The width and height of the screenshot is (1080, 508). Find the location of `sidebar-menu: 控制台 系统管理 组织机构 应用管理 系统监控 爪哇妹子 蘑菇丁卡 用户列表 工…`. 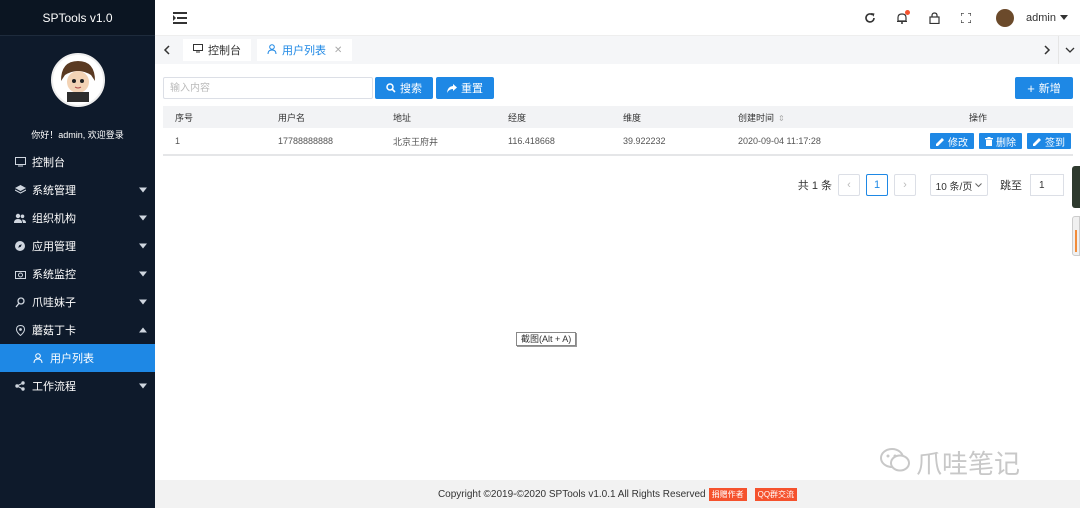

sidebar-menu: 控制台 系统管理 组织机构 应用管理 系统监控 爪哇妹子 蘑菇丁卡 用户列表 工… is located at coordinates (77, 274).